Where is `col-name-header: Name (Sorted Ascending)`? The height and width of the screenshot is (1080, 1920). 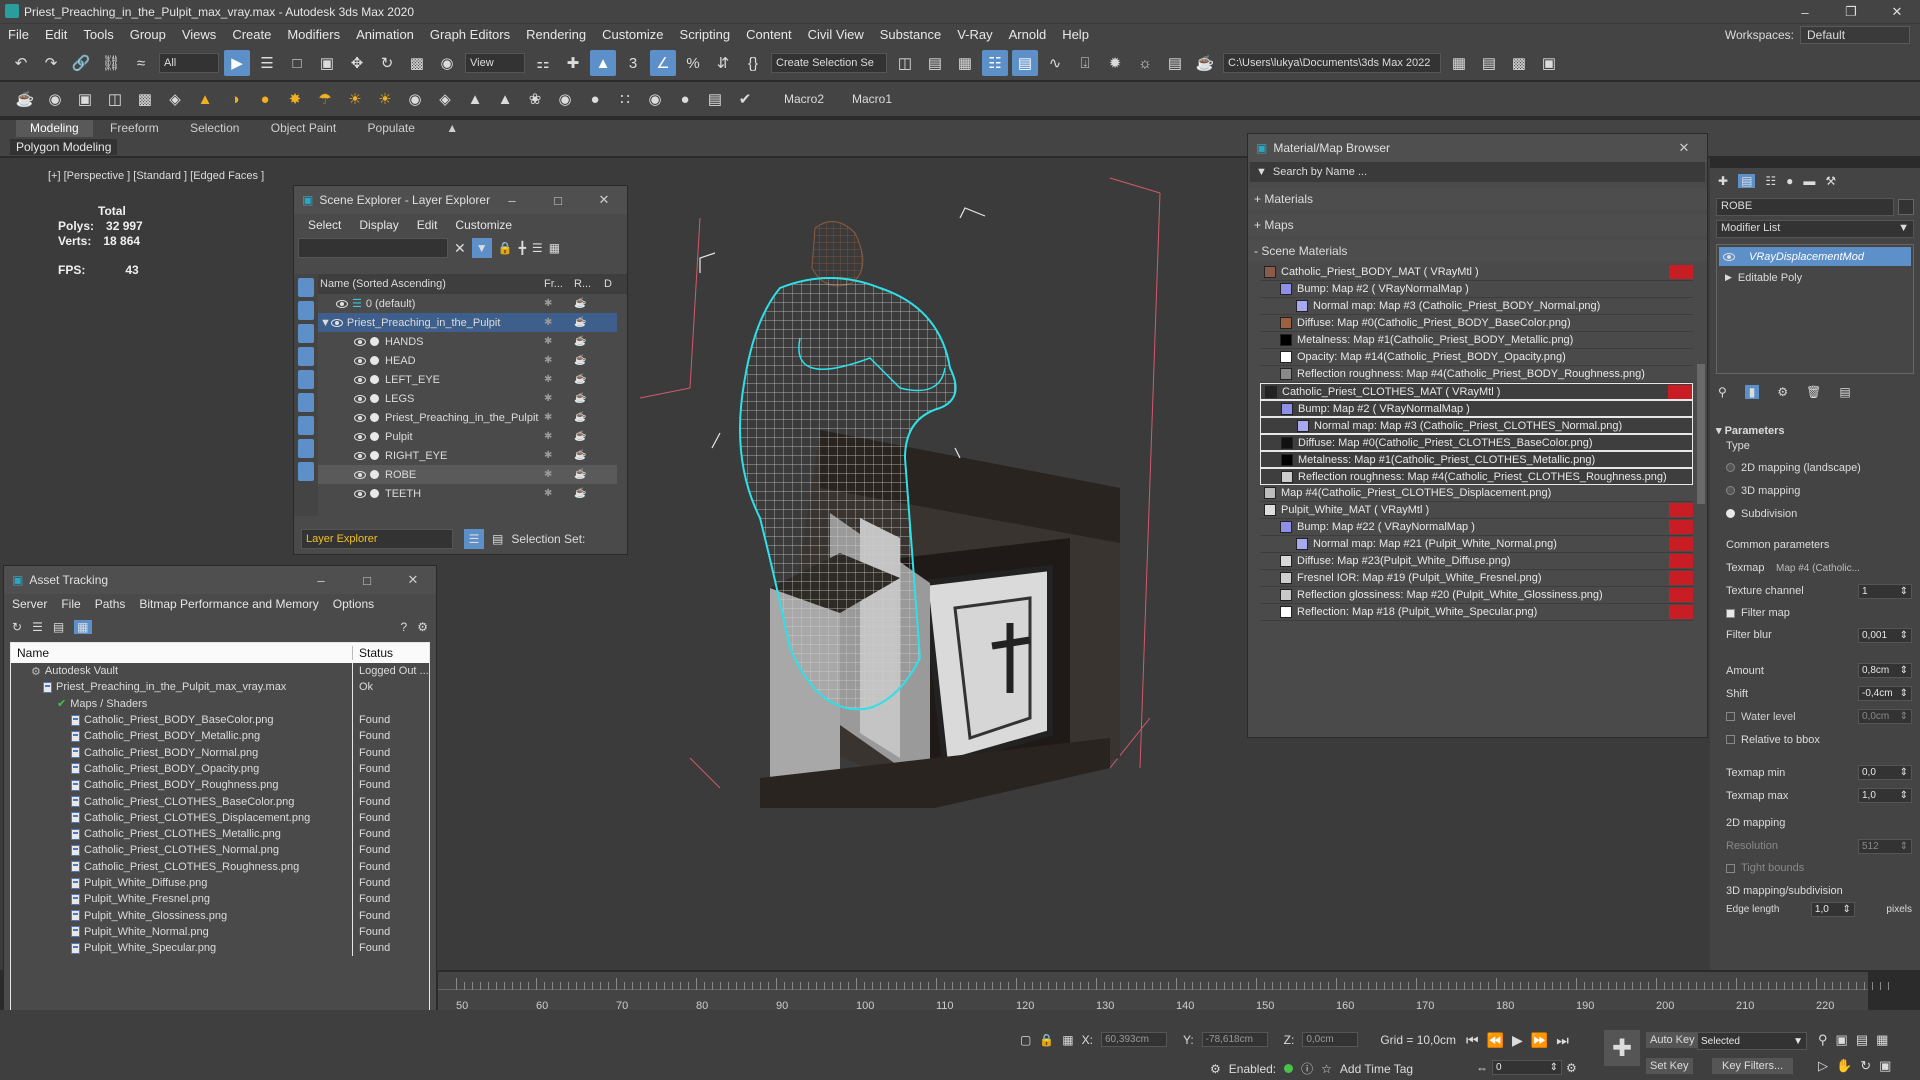 col-name-header: Name (Sorted Ascending) is located at coordinates (431, 284).